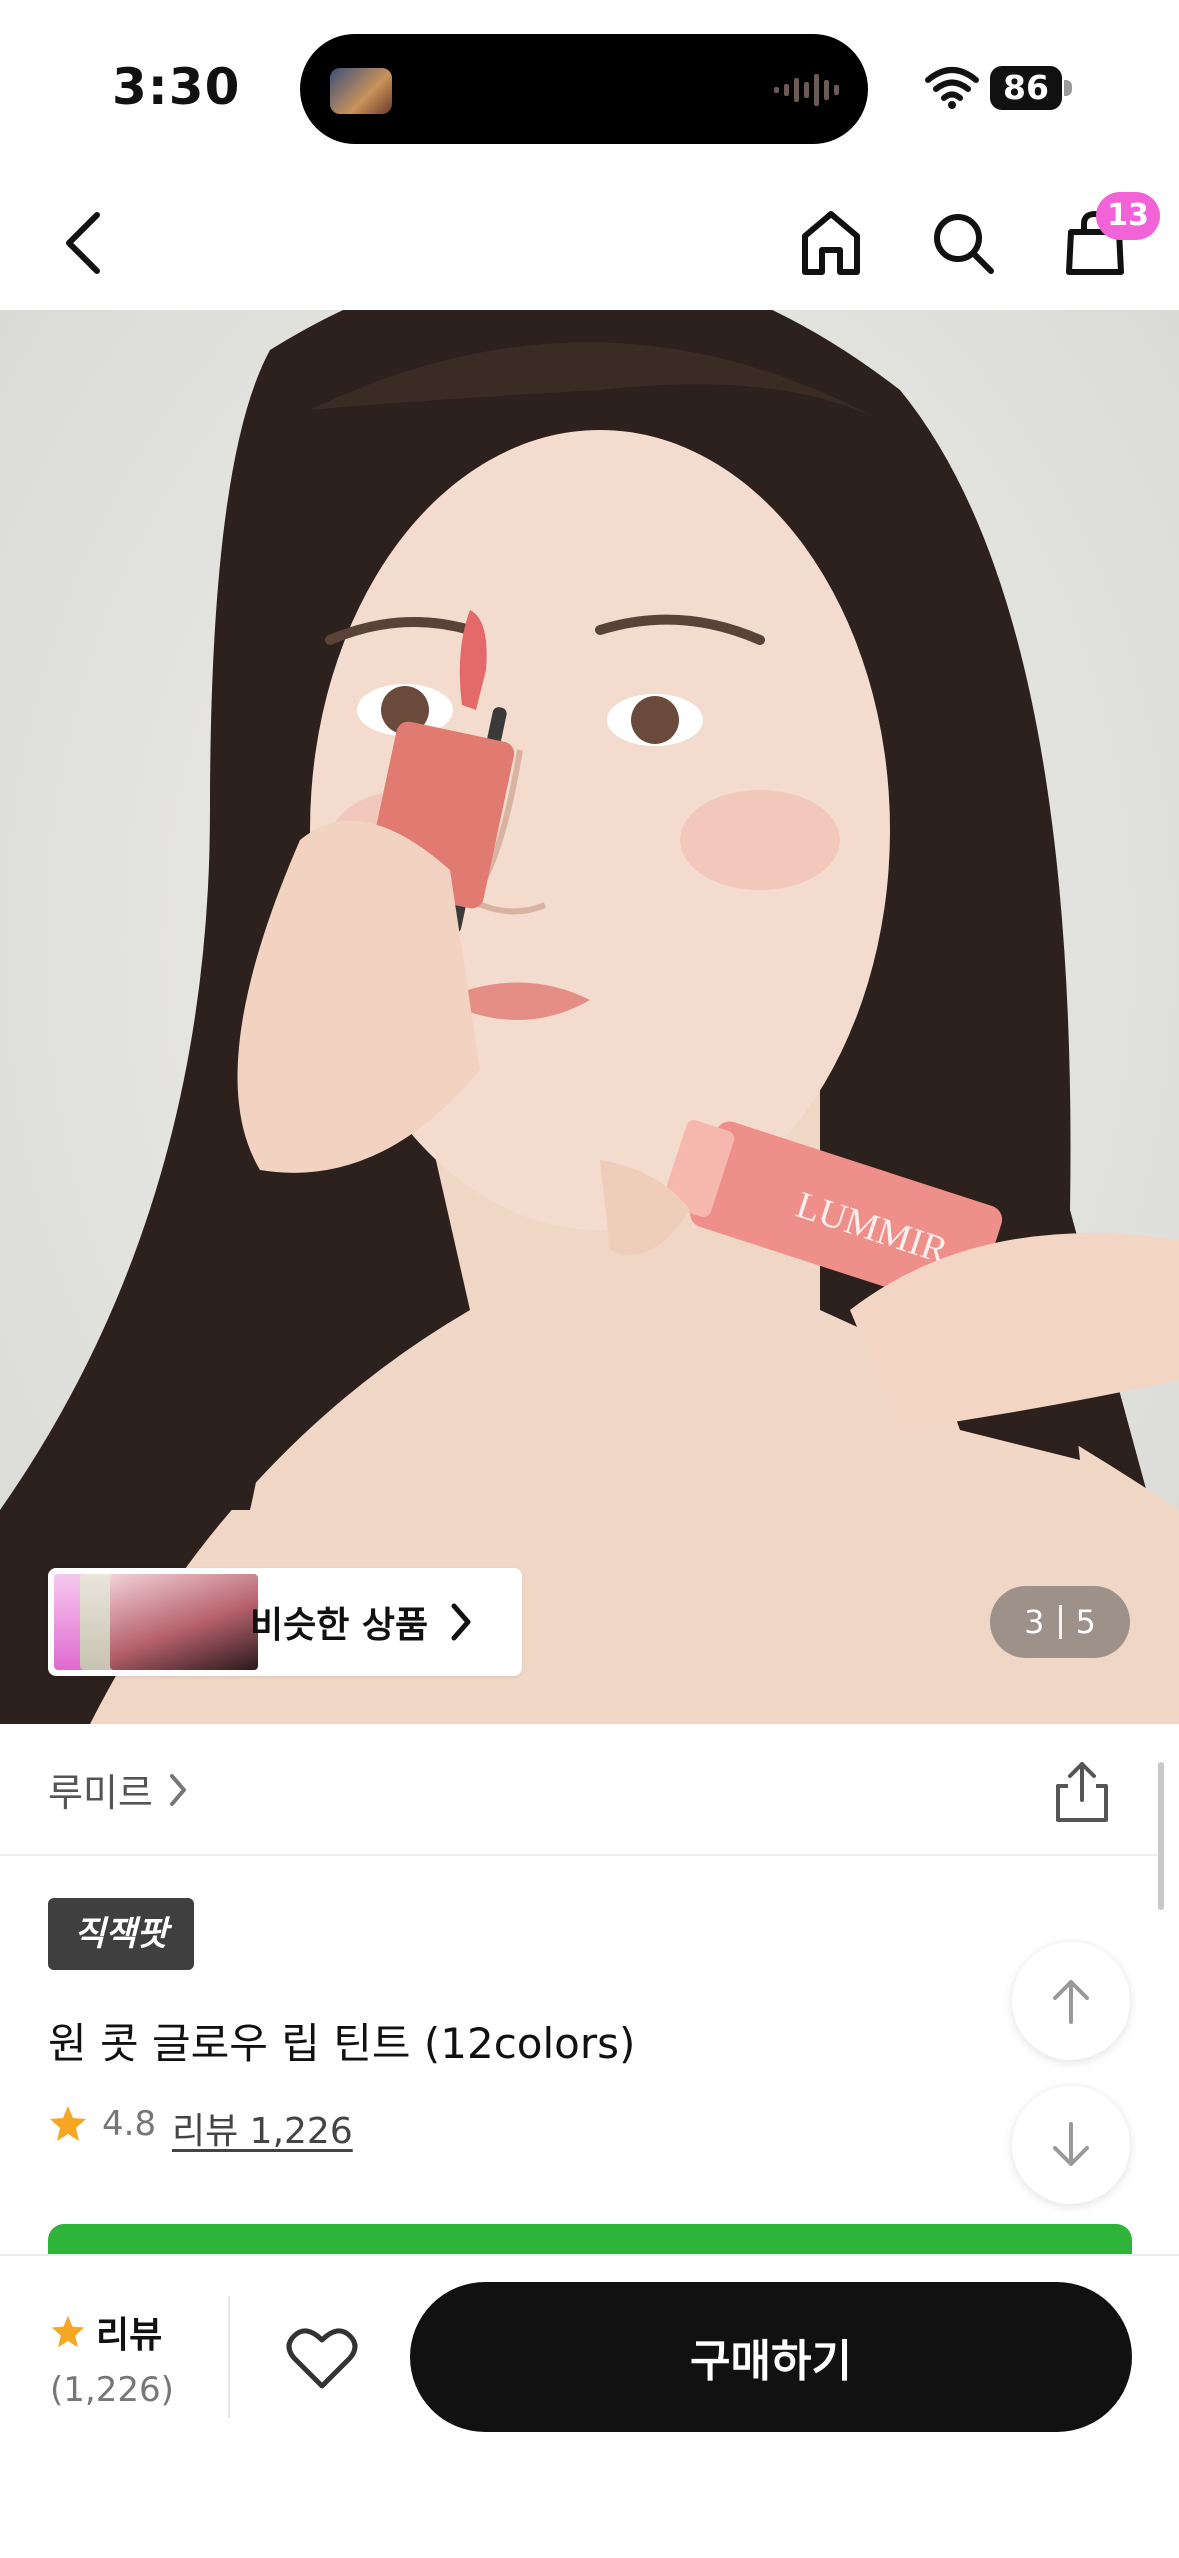 Image resolution: width=1179 pixels, height=2558 pixels. I want to click on arrow-down-icon, so click(1071, 2144).